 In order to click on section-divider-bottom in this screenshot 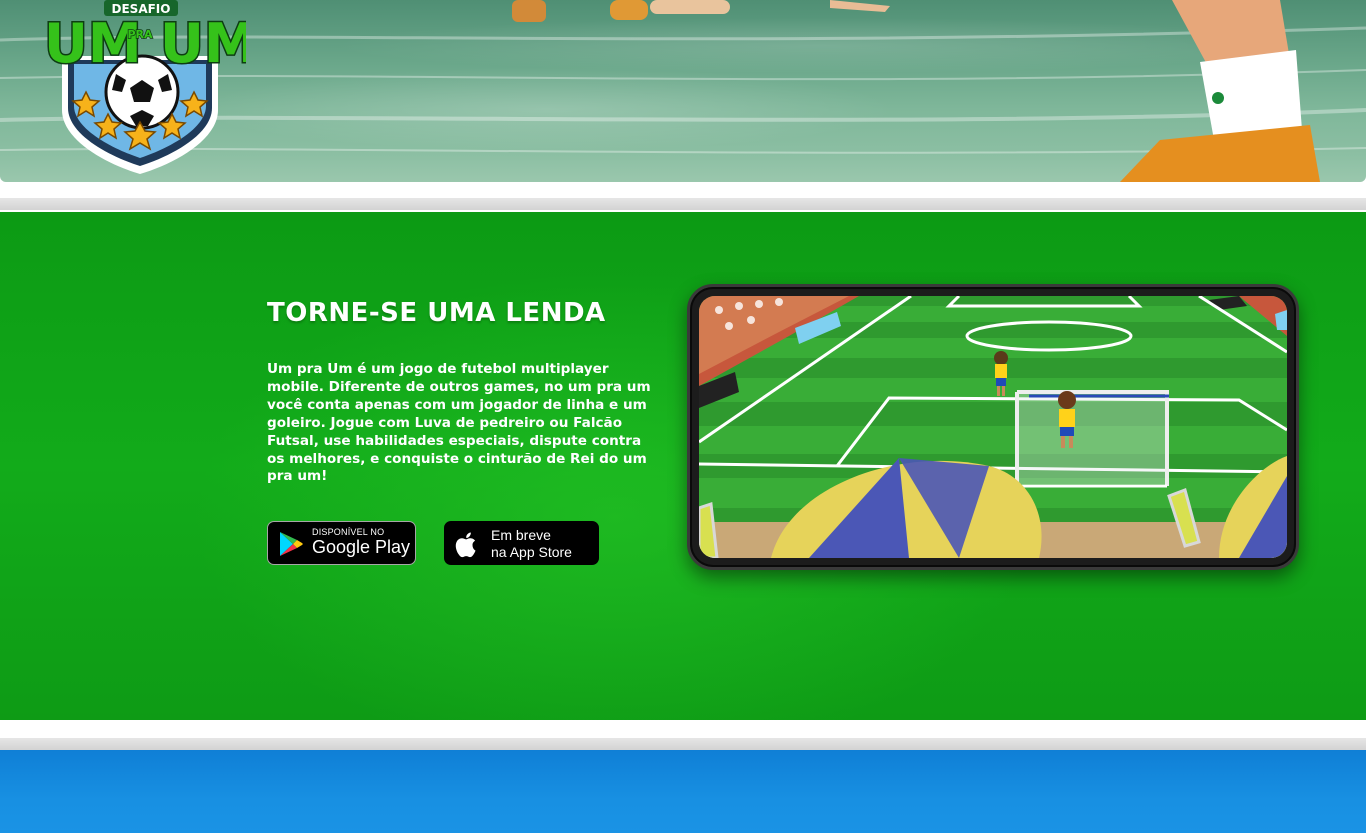, I will do `click(683, 744)`.